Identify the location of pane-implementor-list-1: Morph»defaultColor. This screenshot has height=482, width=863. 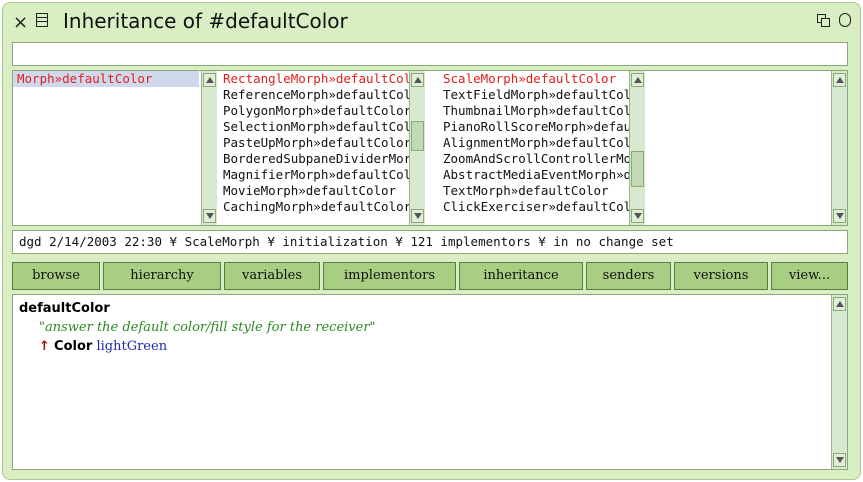
(106, 148).